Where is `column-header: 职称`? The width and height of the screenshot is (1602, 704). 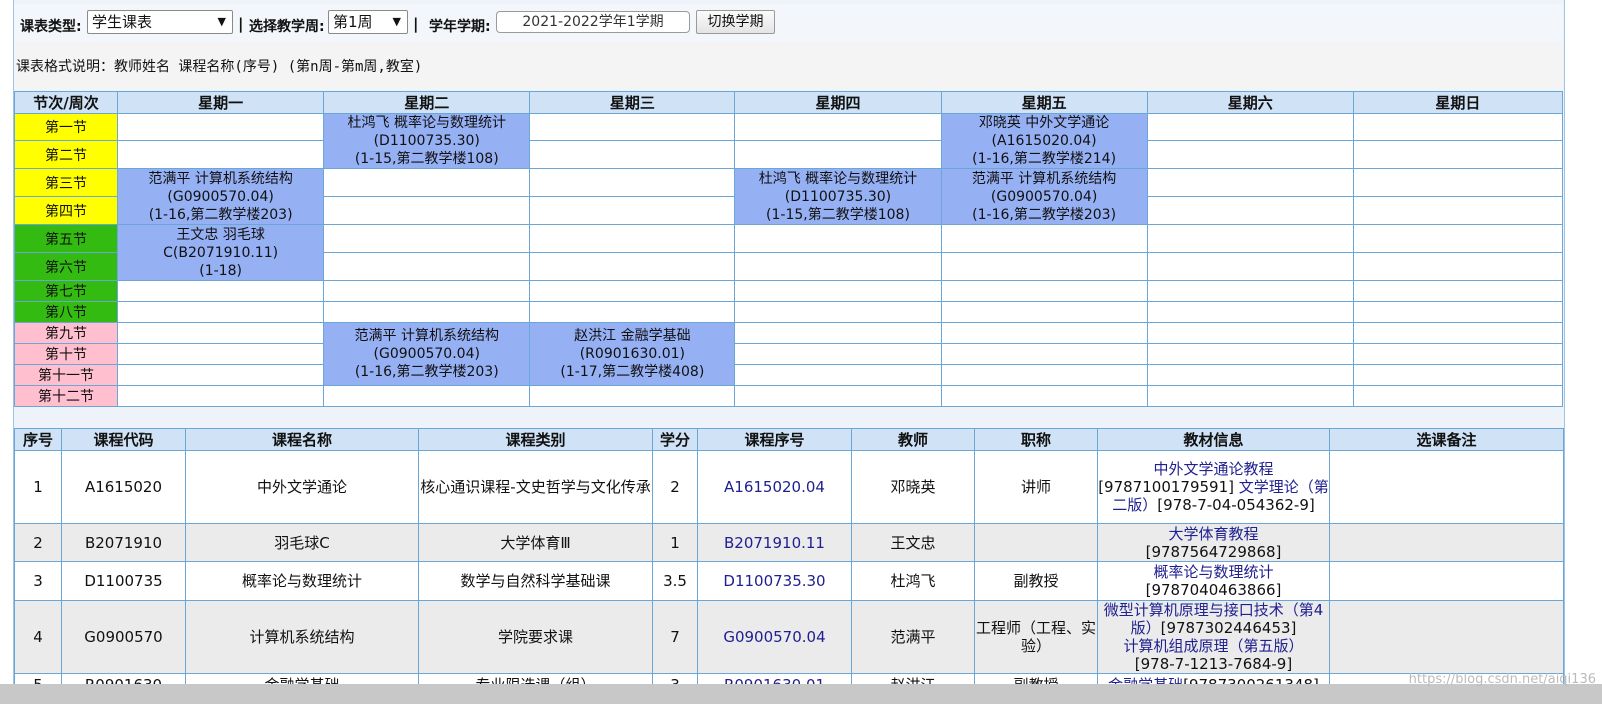 column-header: 职称 is located at coordinates (1036, 439).